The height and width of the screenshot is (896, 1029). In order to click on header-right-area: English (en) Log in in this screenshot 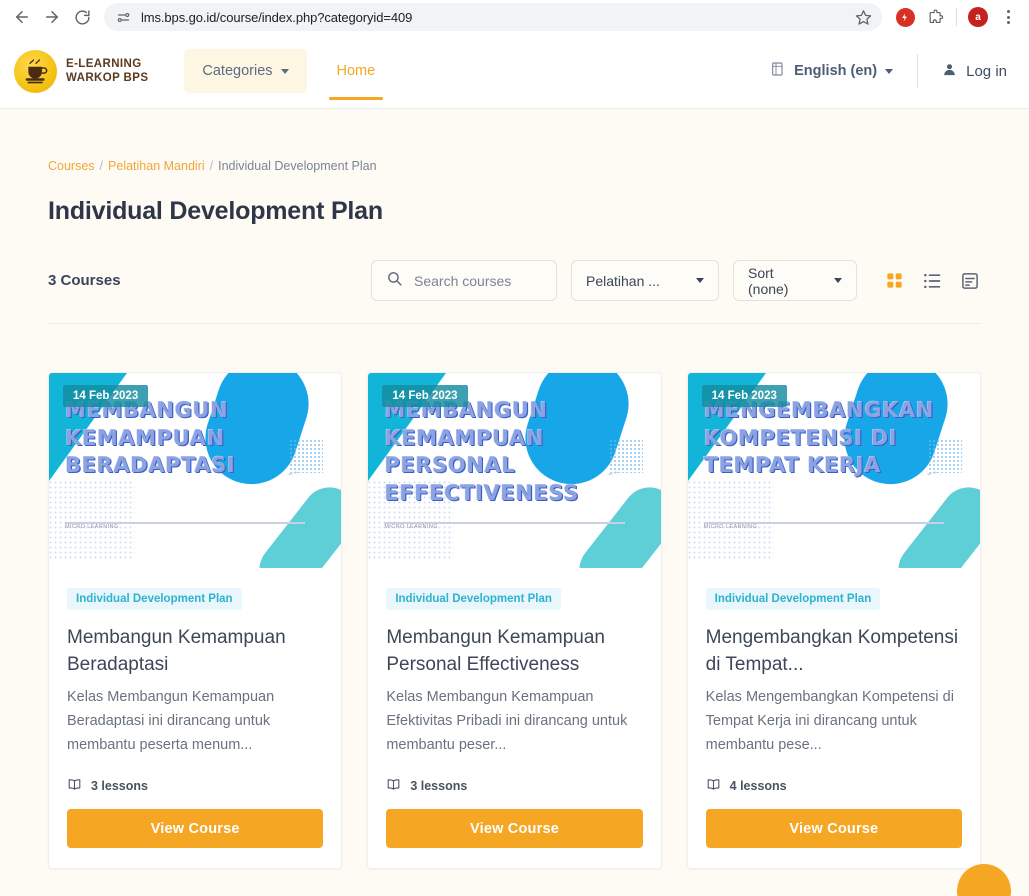, I will do `click(888, 71)`.